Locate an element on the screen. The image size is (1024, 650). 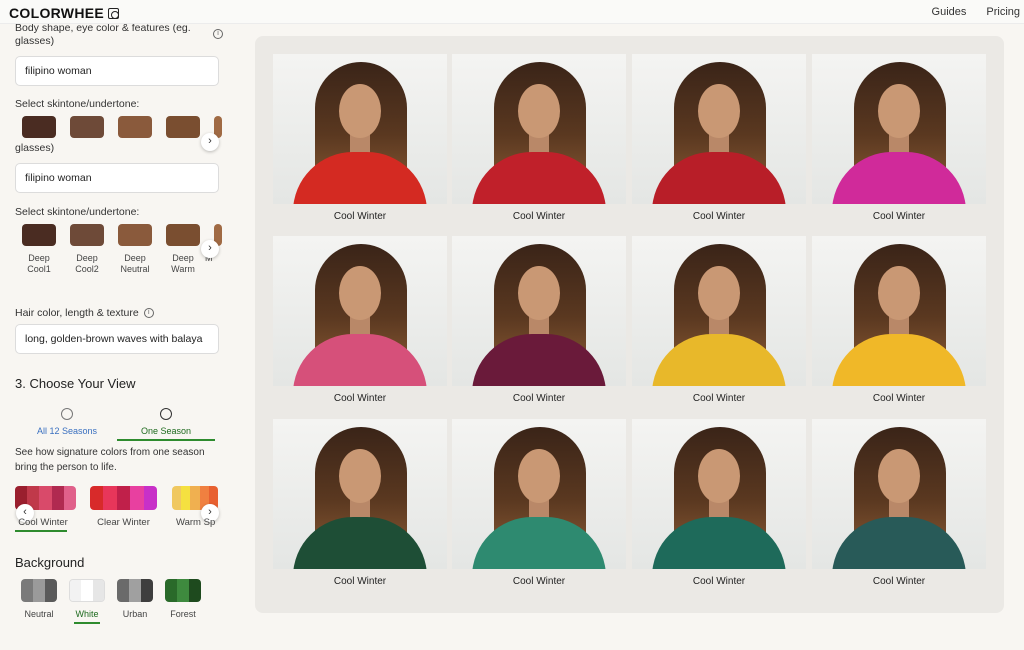
tab-label: One Season is located at coordinates (166, 431).